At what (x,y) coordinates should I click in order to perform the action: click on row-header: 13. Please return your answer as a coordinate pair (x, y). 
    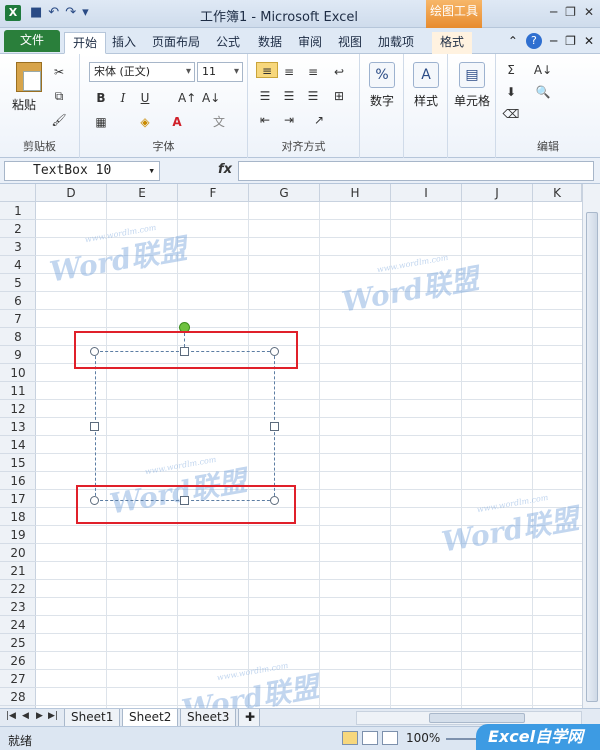
    Looking at the image, I should click on (18, 427).